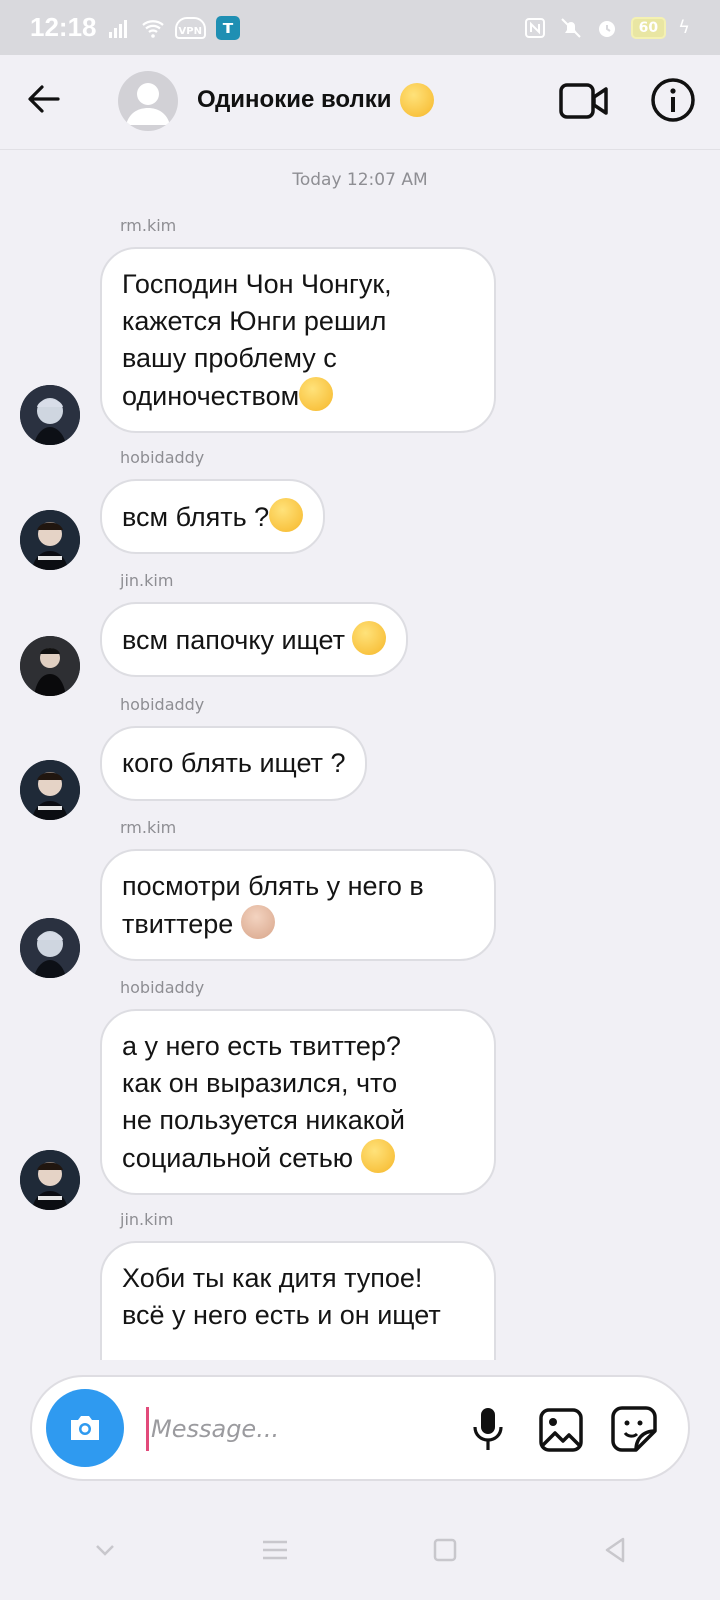 This screenshot has width=720, height=1600. Describe the element at coordinates (369, 638) in the screenshot. I see `face-savoring-food-icon` at that location.